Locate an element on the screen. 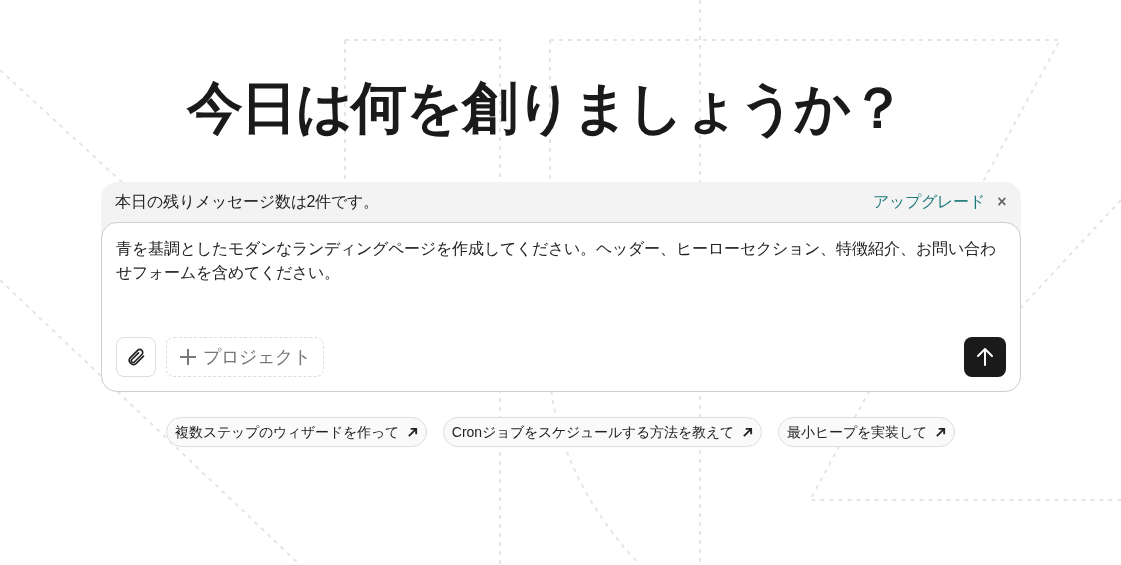  attach-button is located at coordinates (135, 357).